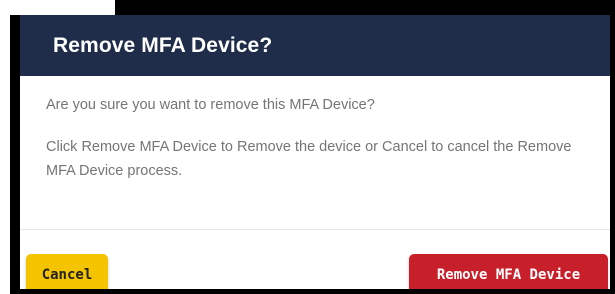  What do you see at coordinates (15, 154) in the screenshot?
I see `backdrop-left-edge` at bounding box center [15, 154].